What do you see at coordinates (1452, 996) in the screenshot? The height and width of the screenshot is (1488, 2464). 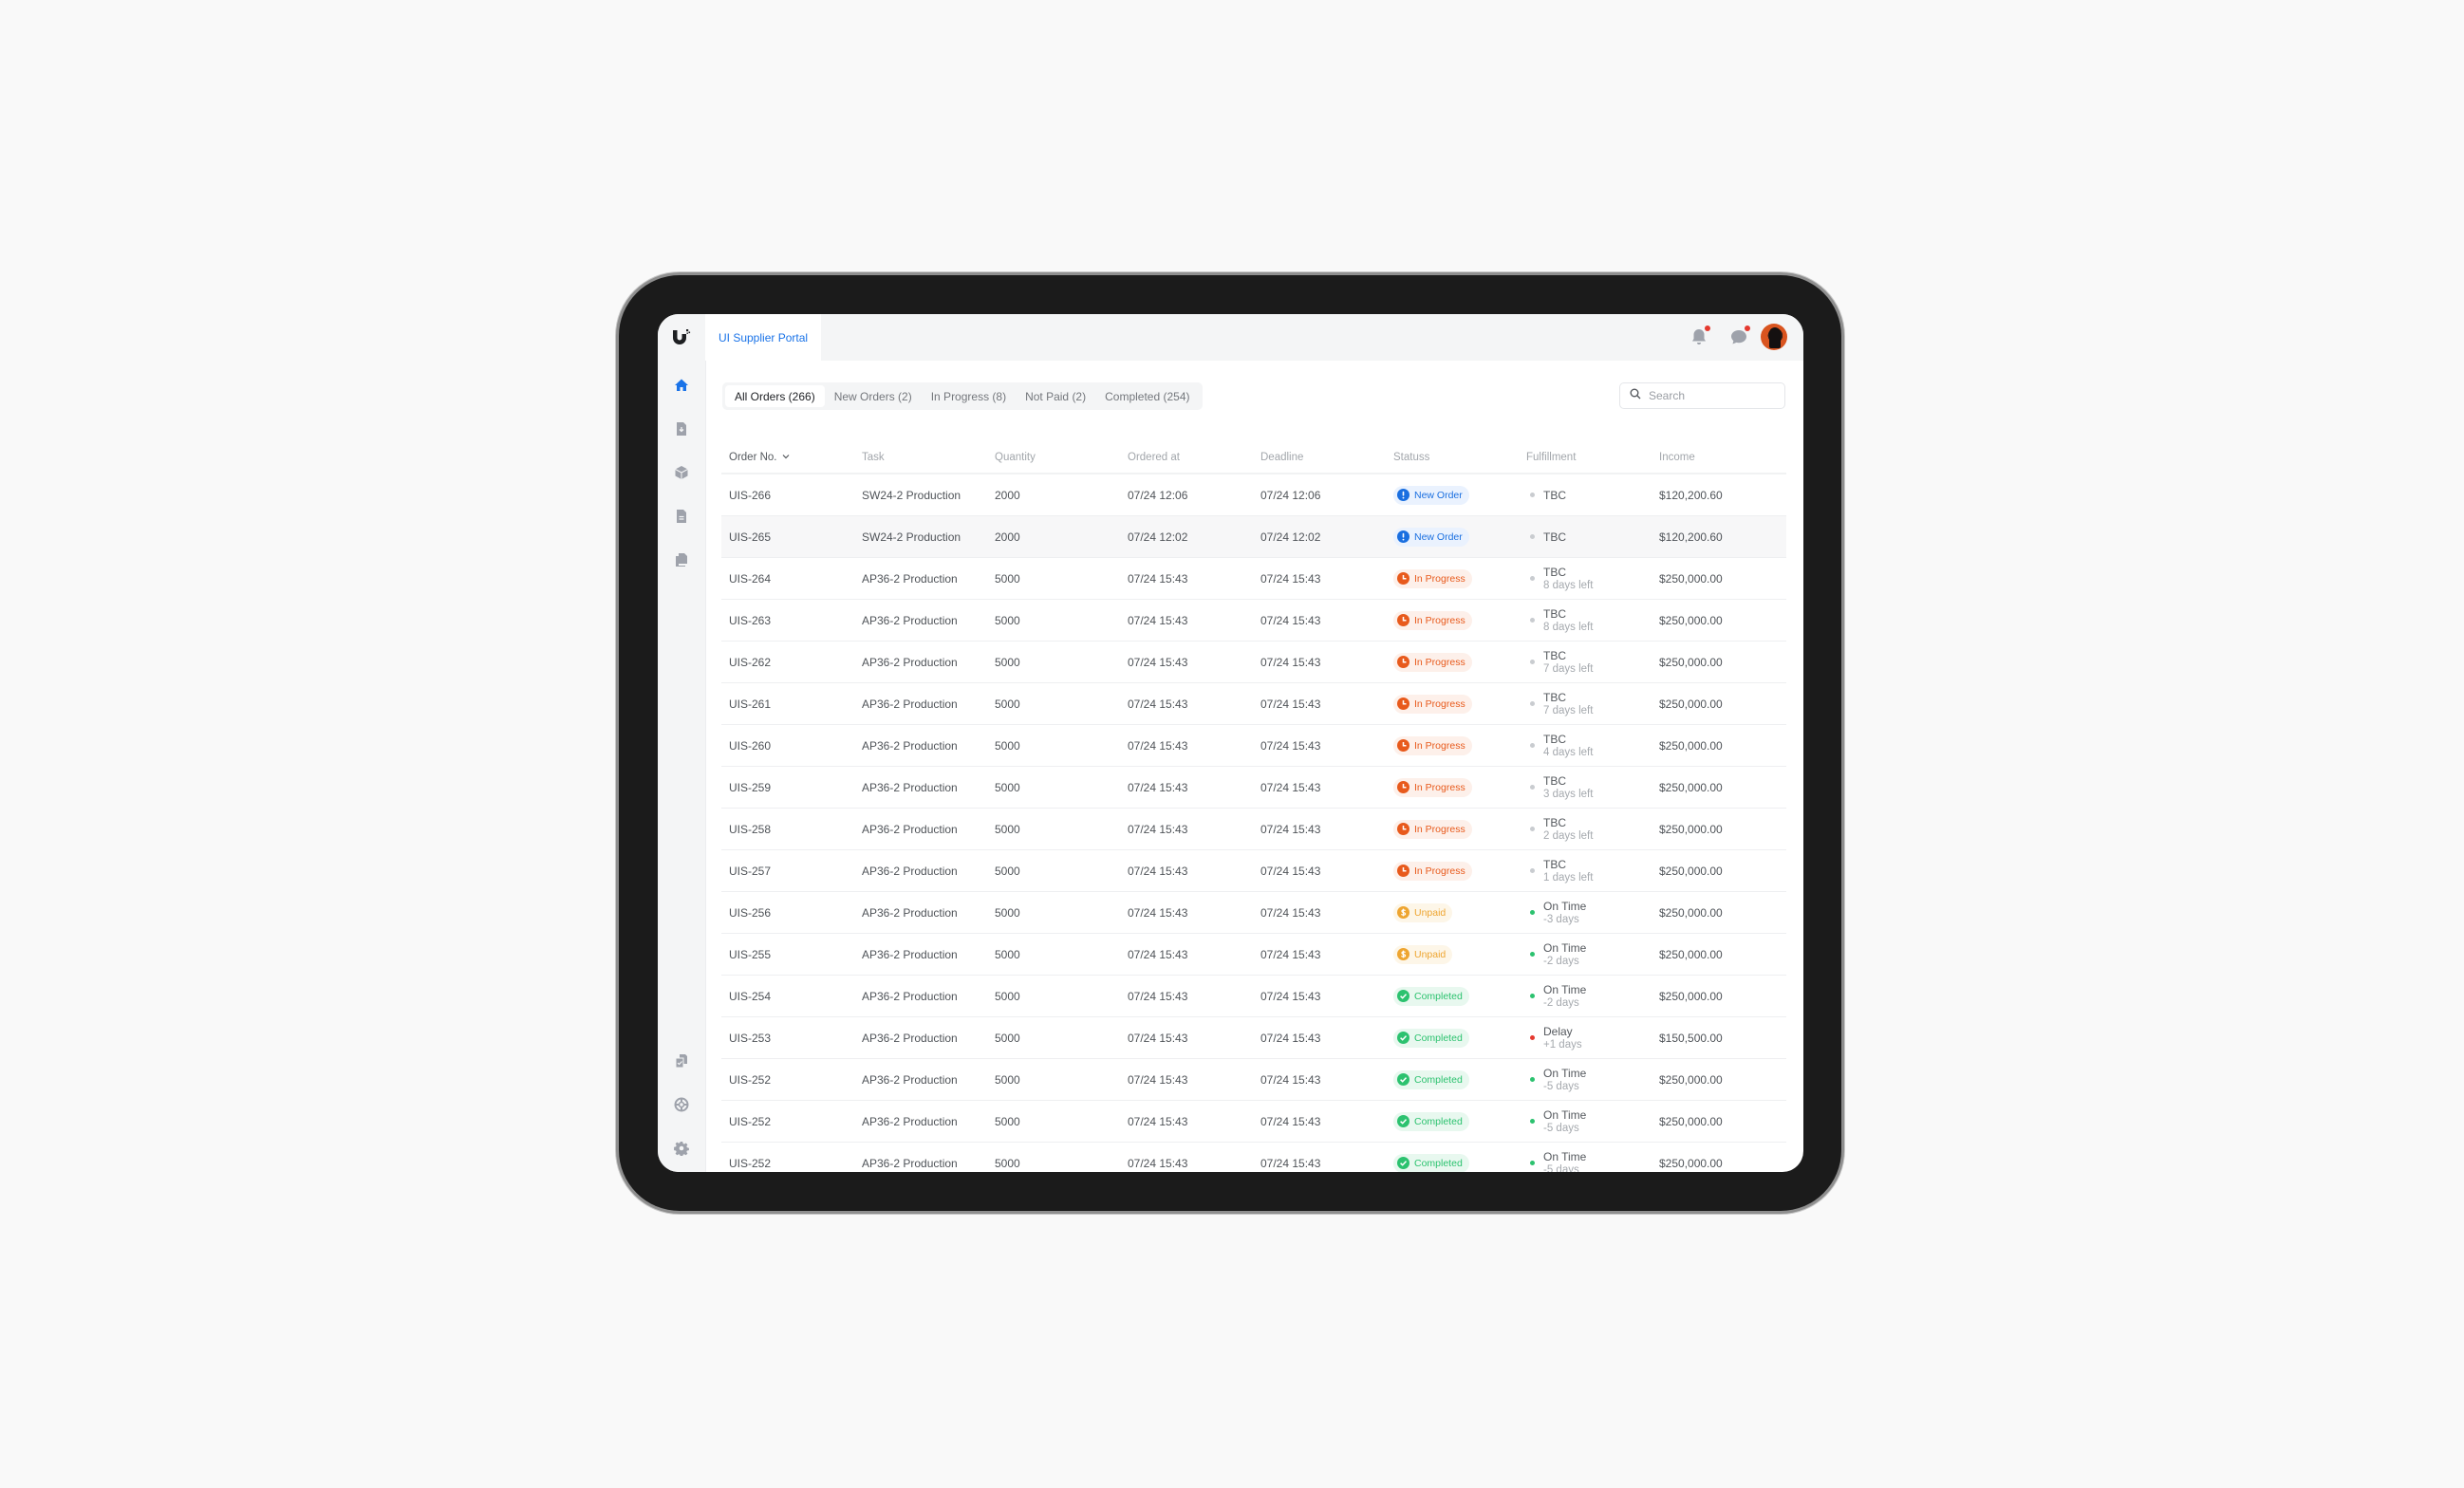 I see `status-cell: Completed` at bounding box center [1452, 996].